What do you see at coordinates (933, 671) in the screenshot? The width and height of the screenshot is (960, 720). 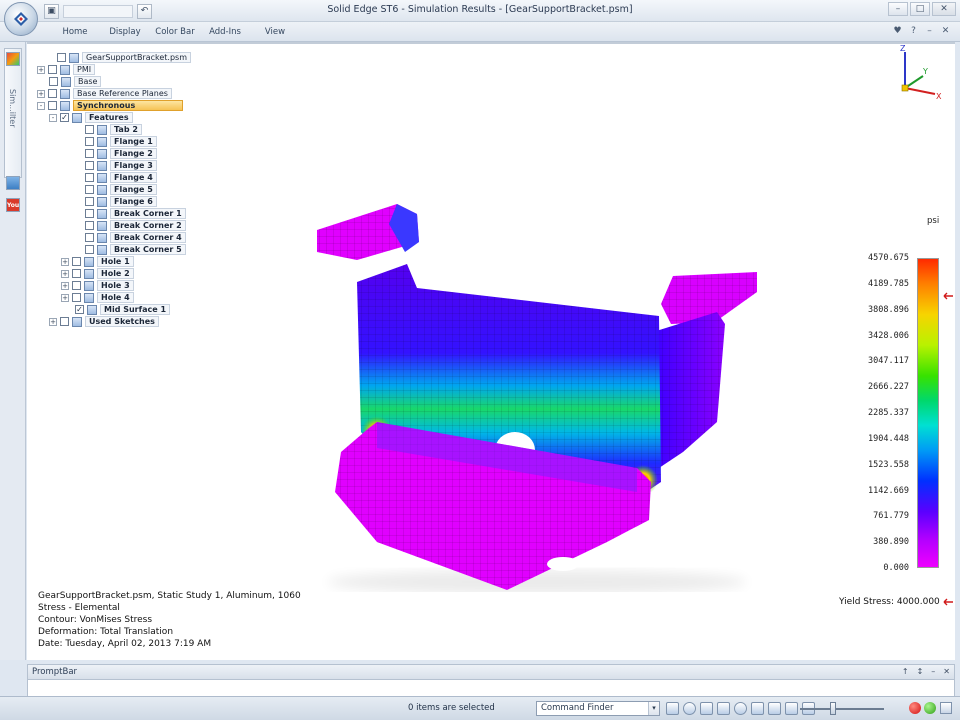 I see `prompt-minimize-icon: –` at bounding box center [933, 671].